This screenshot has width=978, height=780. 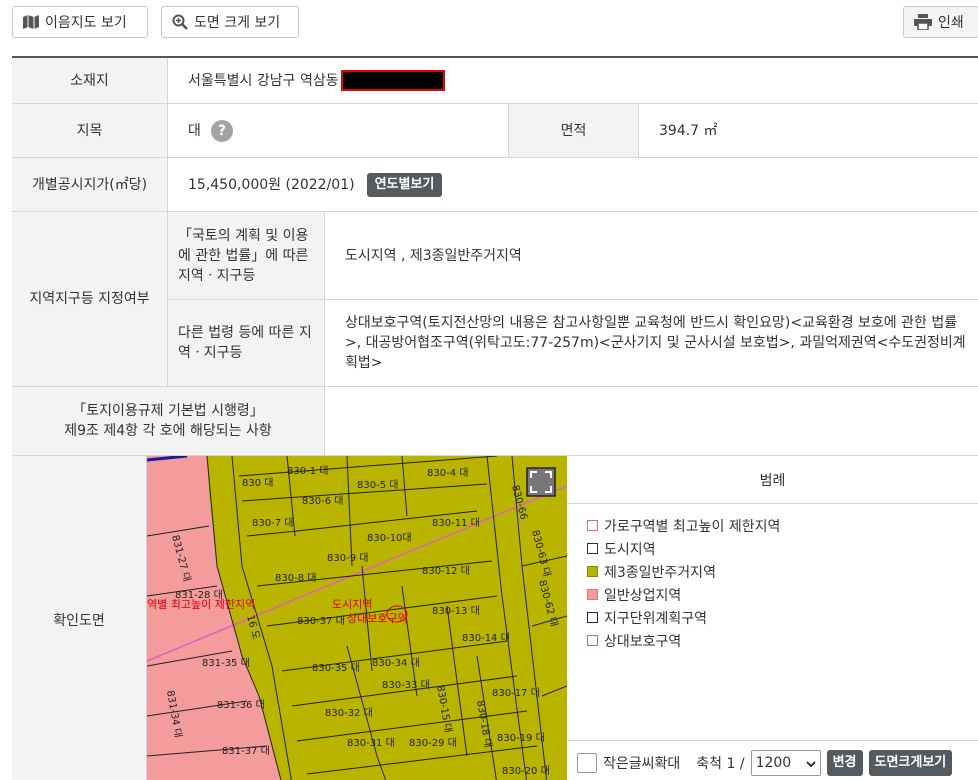 I want to click on map-zone-label-height-limit: 역별 최고높이 제한지역, so click(x=201, y=604).